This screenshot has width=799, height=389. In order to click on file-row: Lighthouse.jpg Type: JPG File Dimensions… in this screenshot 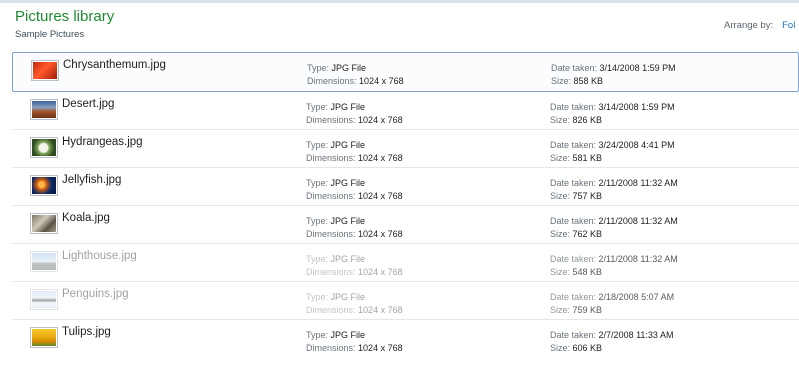, I will do `click(405, 263)`.